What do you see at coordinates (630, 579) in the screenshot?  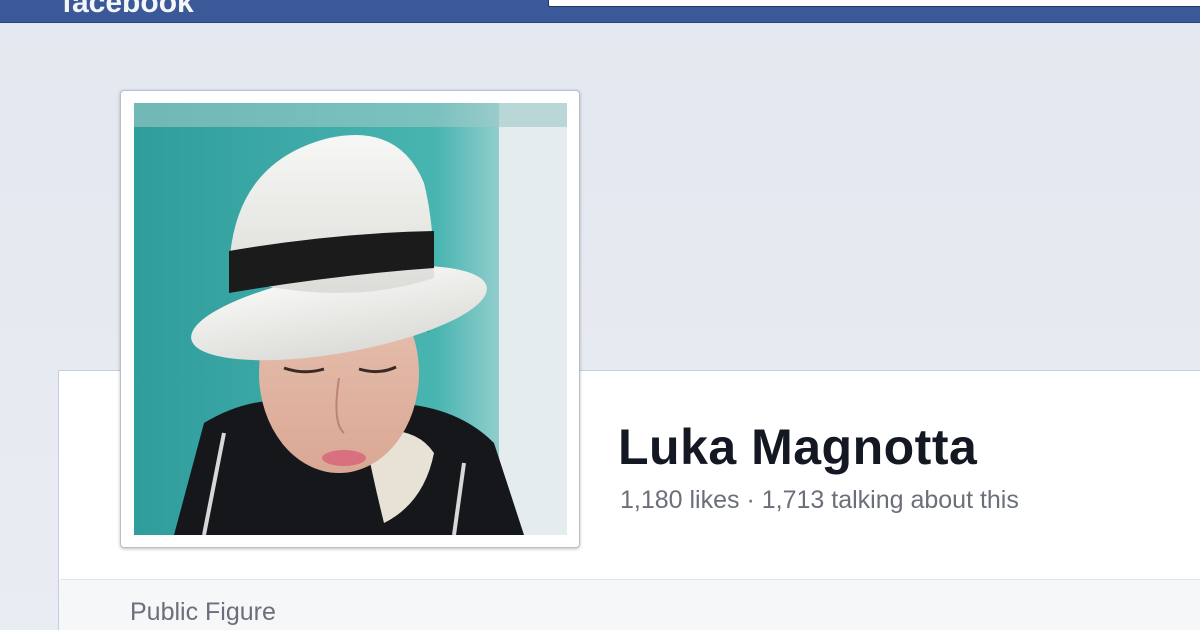 I see `divider` at bounding box center [630, 579].